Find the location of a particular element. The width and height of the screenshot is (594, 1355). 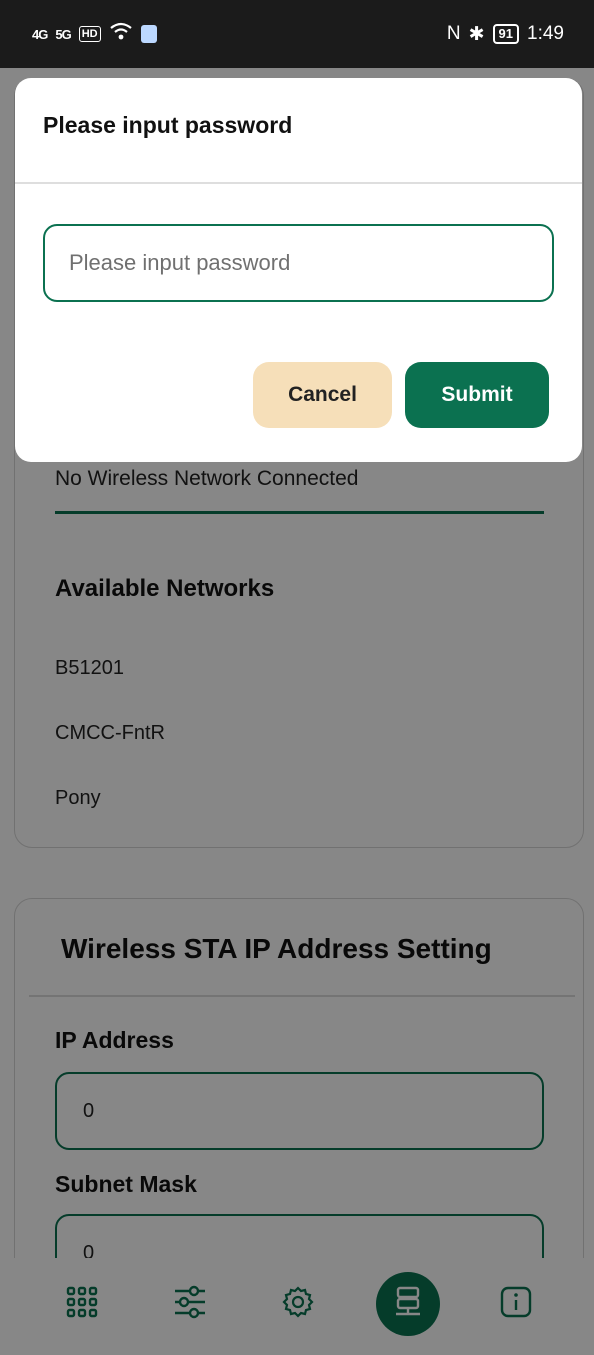

signal-5g-icon: 5G is located at coordinates (63, 34).